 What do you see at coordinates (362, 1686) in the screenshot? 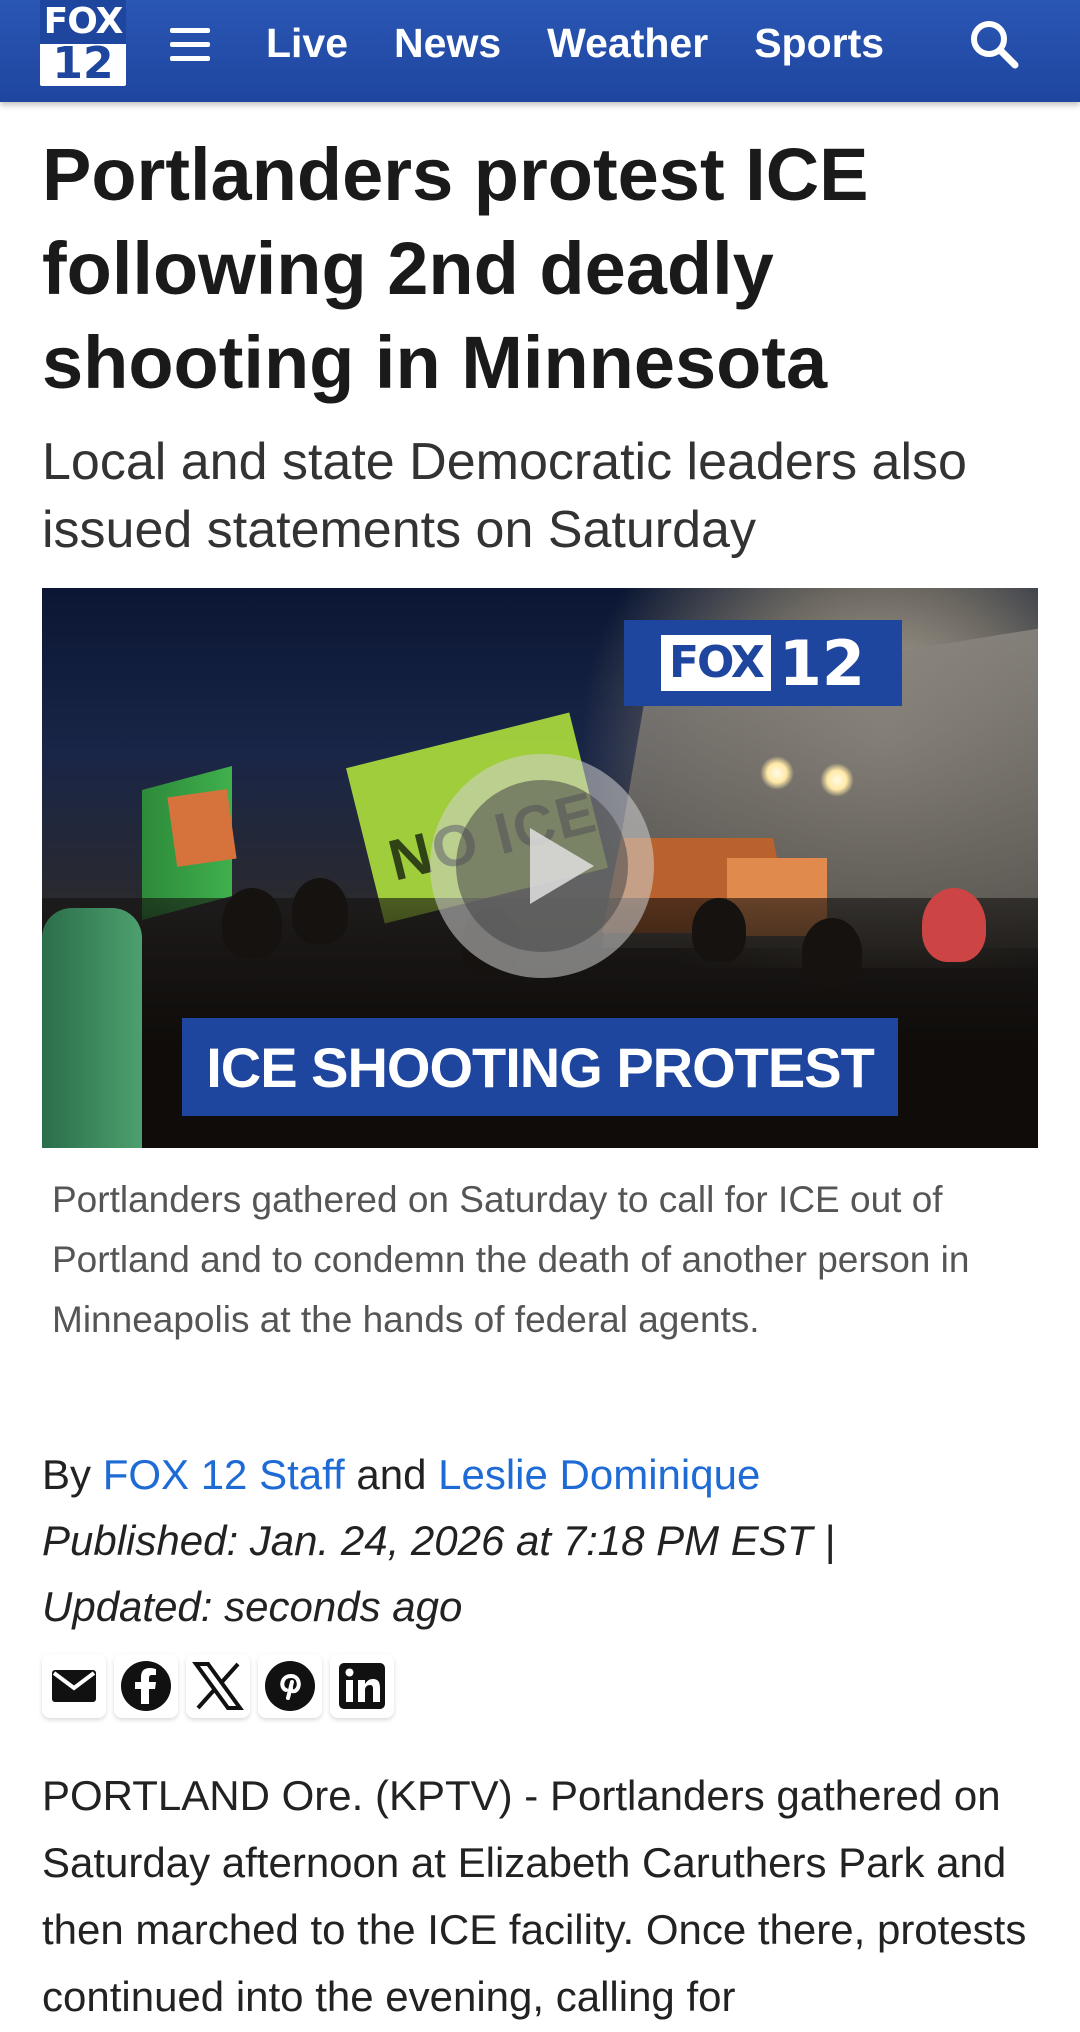
I see `linkedin-icon` at bounding box center [362, 1686].